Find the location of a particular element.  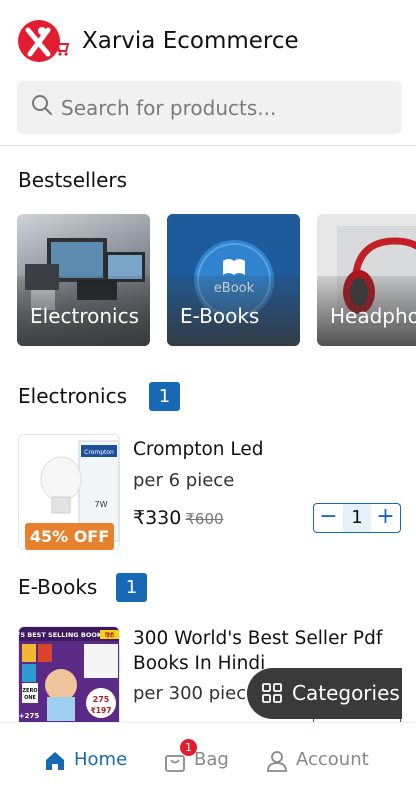

quantity-stepper: − 1 + is located at coordinates (357, 518).